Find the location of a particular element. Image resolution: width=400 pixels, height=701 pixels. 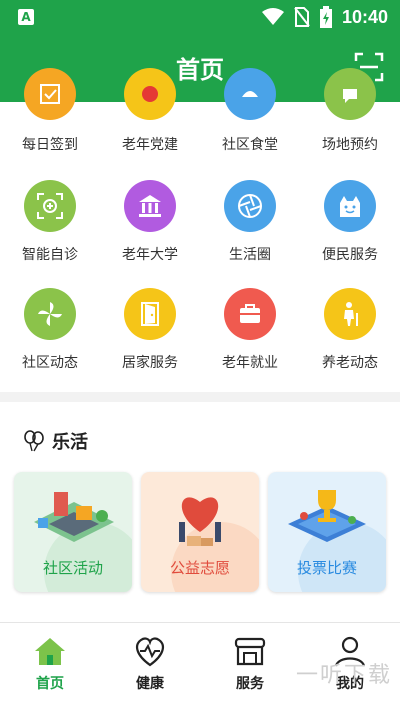

store-icon is located at coordinates (250, 651).